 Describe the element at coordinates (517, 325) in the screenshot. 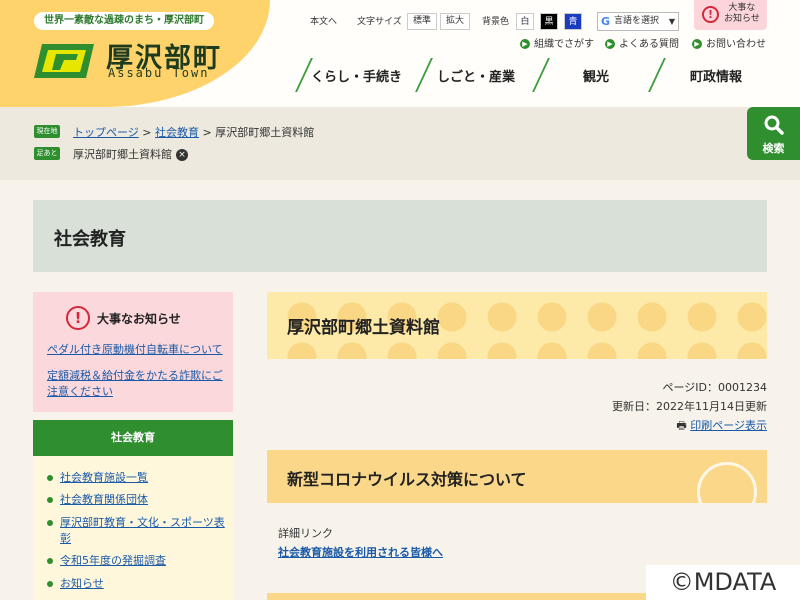

I see `page-title-box: 厚沢部町郷土資料館` at that location.